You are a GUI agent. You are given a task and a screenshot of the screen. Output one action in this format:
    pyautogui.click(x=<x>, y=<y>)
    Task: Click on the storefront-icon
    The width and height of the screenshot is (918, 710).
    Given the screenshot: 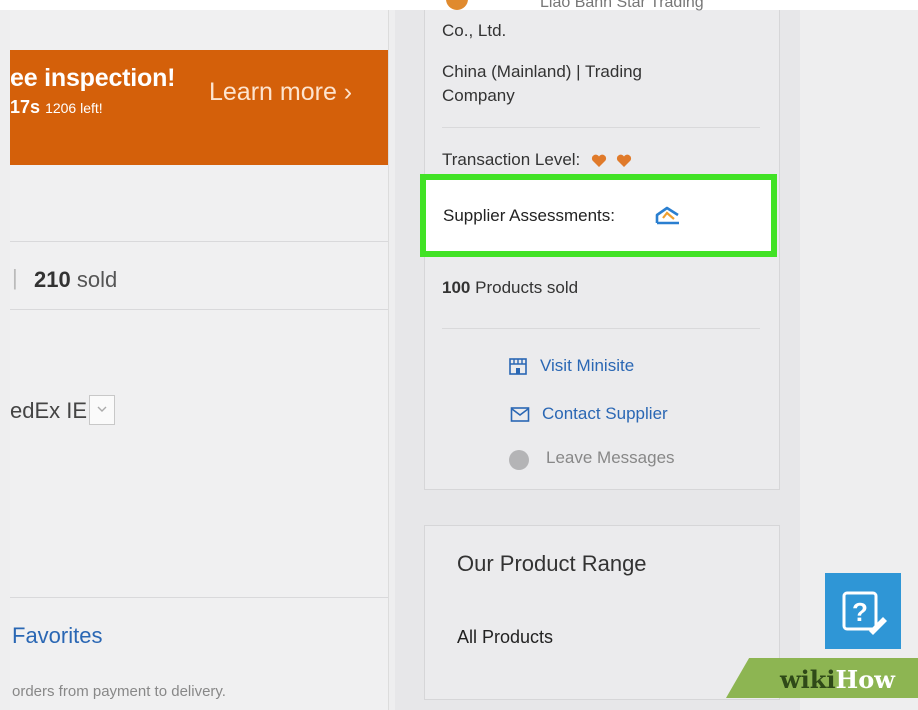 What is the action you would take?
    pyautogui.click(x=518, y=366)
    